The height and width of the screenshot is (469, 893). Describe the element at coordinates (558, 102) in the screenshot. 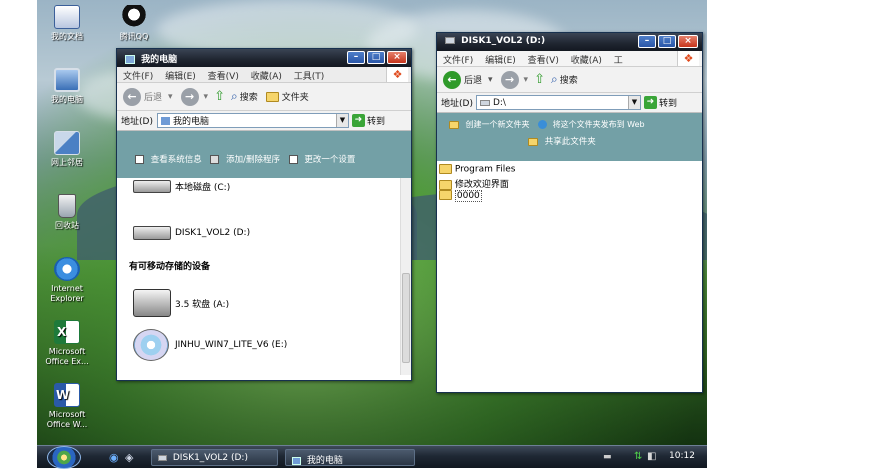

I see `address-input: D:\ ▼` at that location.